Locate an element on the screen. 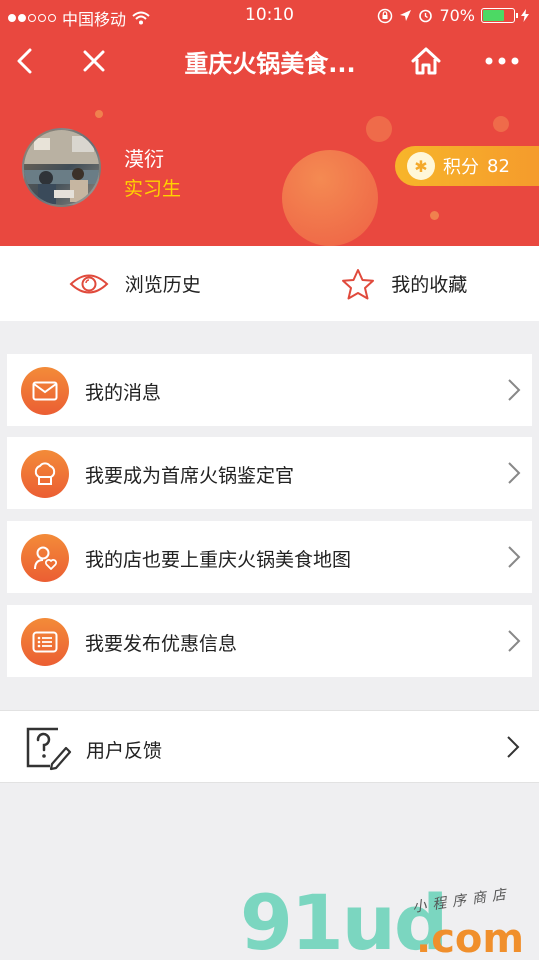  battery-percent: 70% is located at coordinates (457, 15).